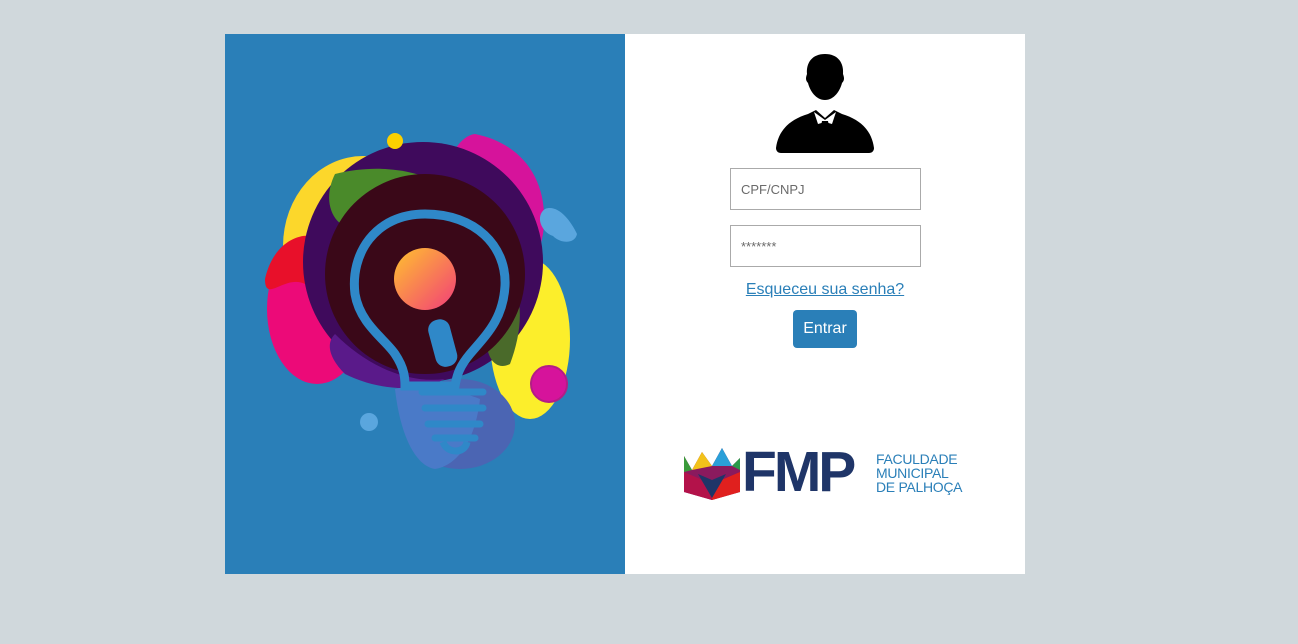 The image size is (1298, 644). I want to click on logo-line: FACULDADE, so click(917, 459).